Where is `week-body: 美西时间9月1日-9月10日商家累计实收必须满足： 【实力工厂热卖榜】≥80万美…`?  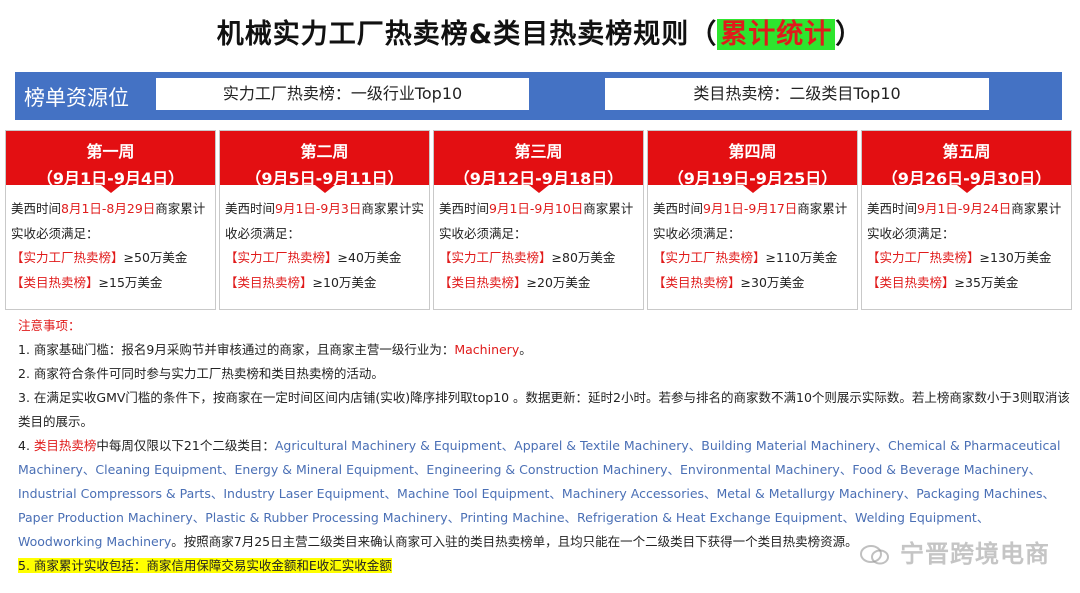 week-body: 美西时间9月1日-9月10日商家累计实收必须满足： 【实力工厂热卖榜】≥80万美… is located at coordinates (536, 245).